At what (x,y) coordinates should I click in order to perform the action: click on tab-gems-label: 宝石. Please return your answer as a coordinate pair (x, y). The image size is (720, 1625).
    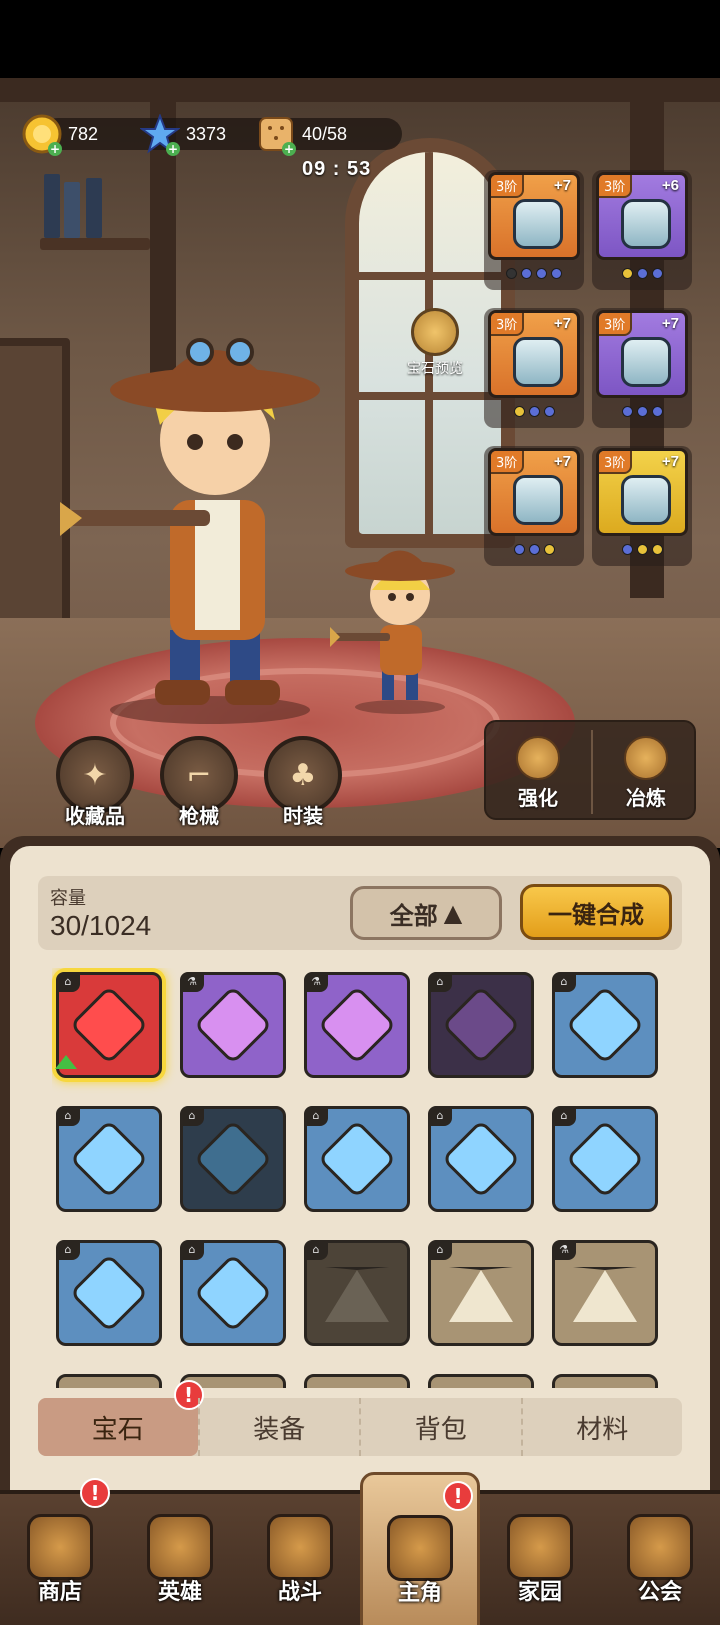
    Looking at the image, I should click on (117, 1429).